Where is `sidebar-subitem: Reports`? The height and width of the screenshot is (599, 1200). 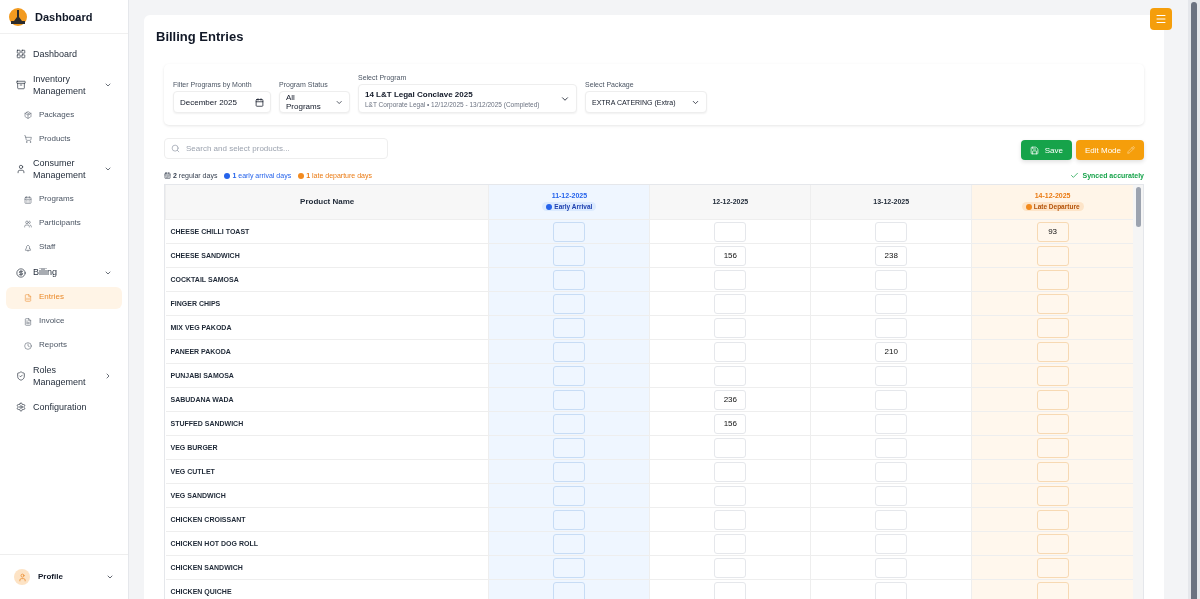 sidebar-subitem: Reports is located at coordinates (64, 345).